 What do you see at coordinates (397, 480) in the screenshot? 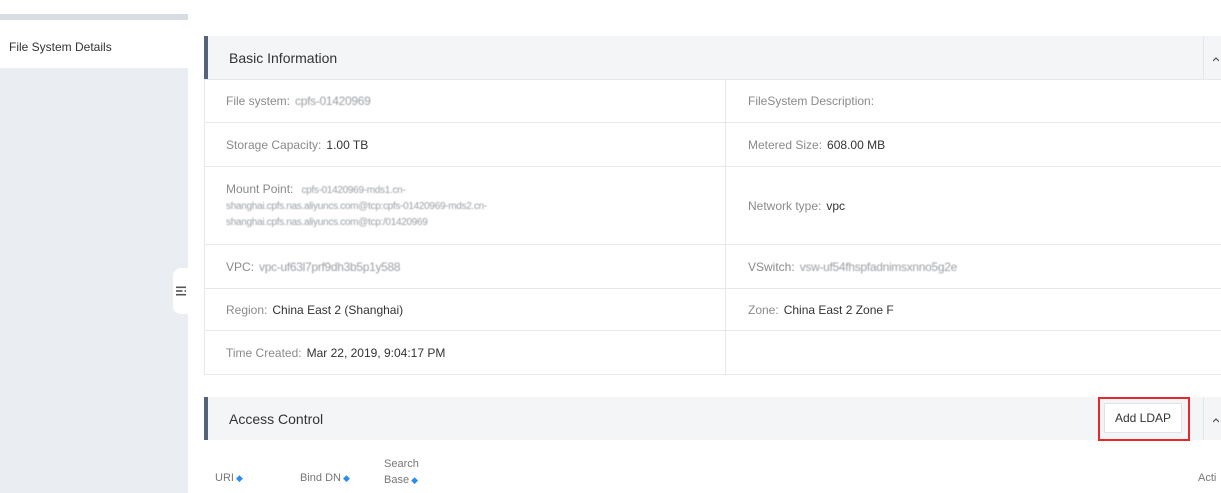
I see `column-search-base-line2: Base` at bounding box center [397, 480].